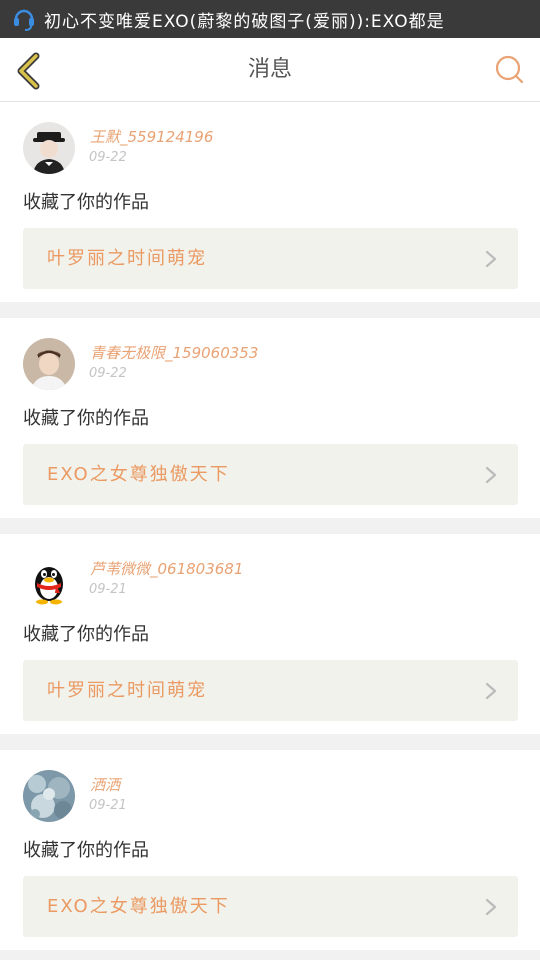 This screenshot has height=960, width=540. I want to click on status-bar: 初心不变唯爱EXO(蔚黎的破图子(爱丽)):EXO都是, so click(270, 19).